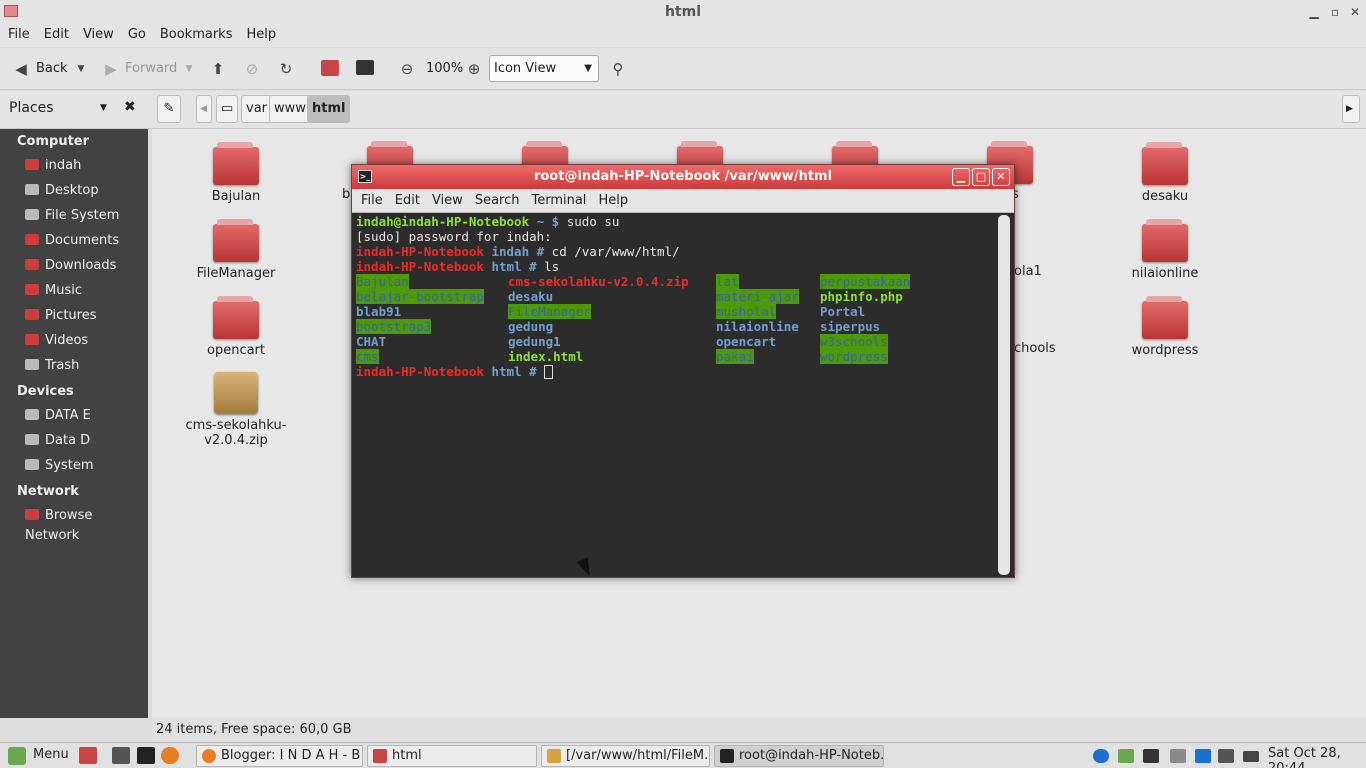 This screenshot has width=1366, height=768. I want to click on mint-logo-icon, so click(17, 756).